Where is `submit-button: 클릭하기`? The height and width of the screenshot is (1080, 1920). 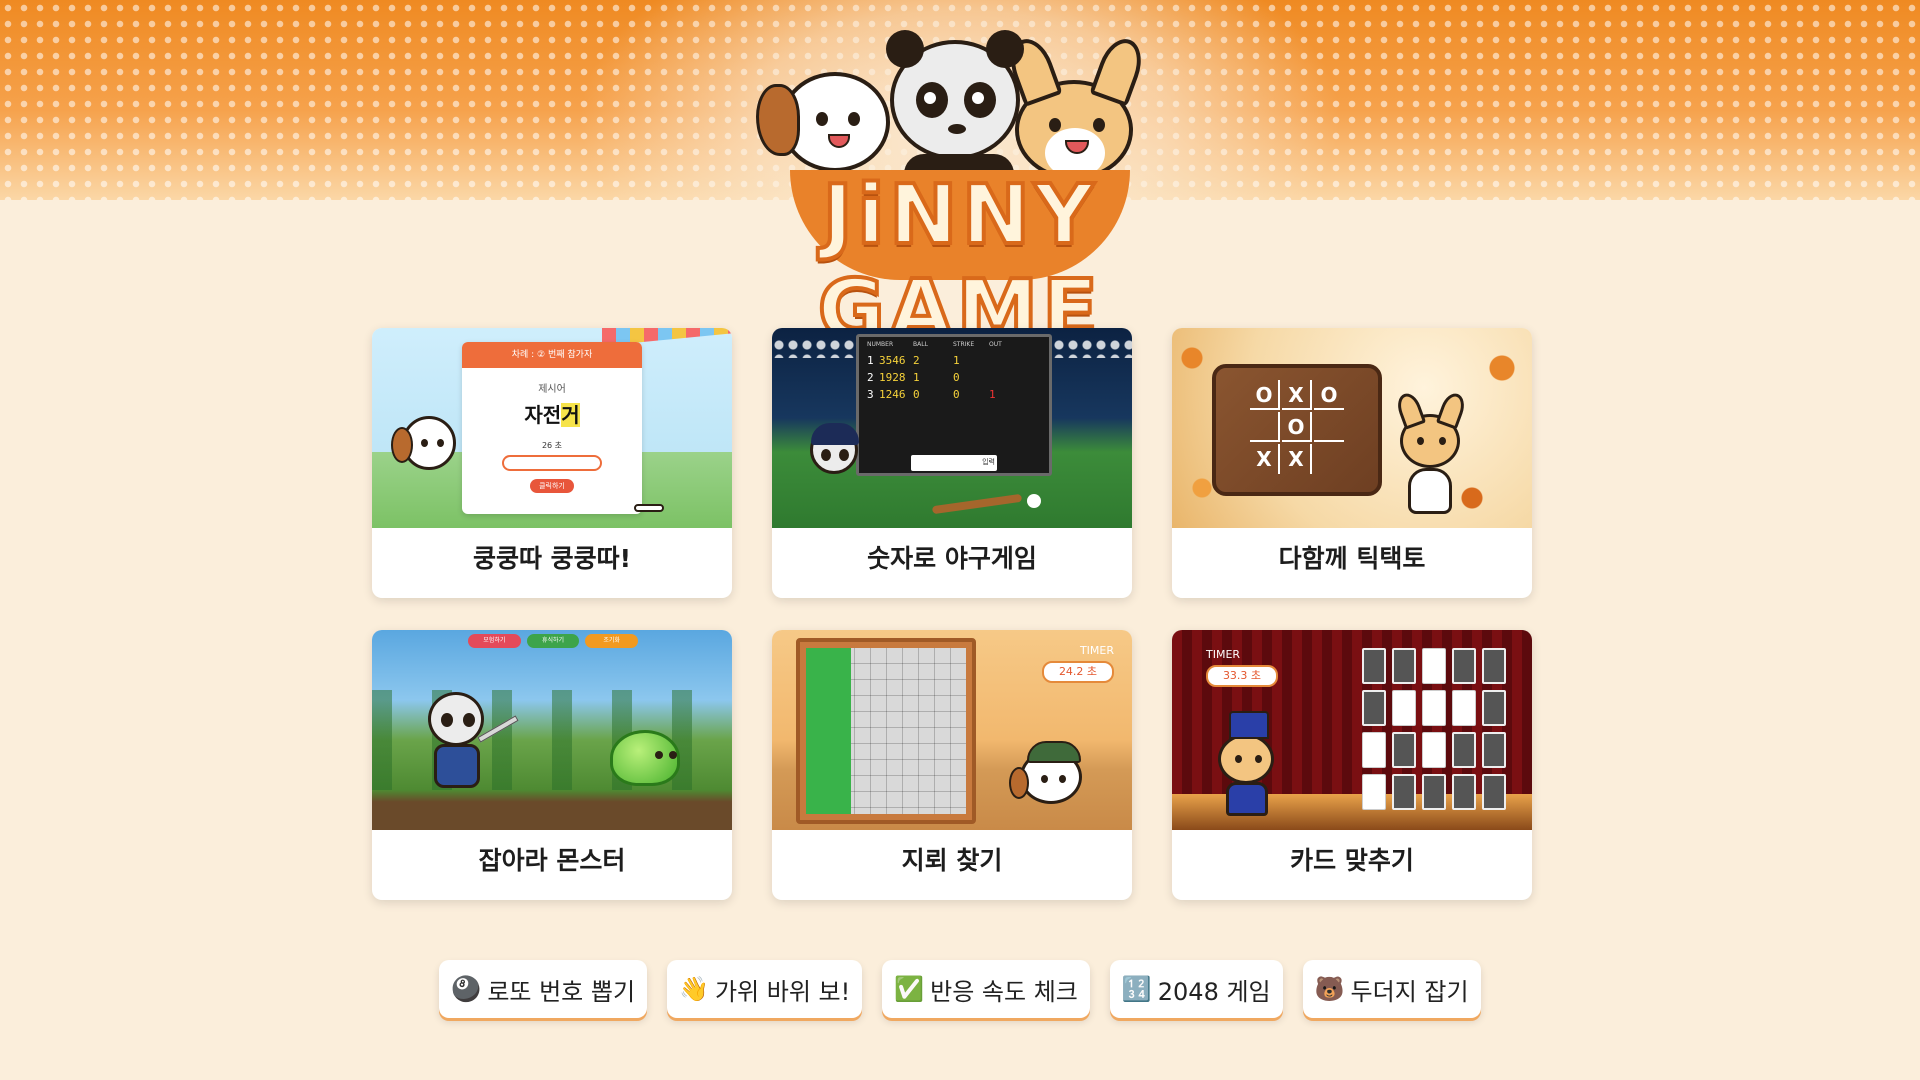
submit-button: 클릭하기 is located at coordinates (552, 486).